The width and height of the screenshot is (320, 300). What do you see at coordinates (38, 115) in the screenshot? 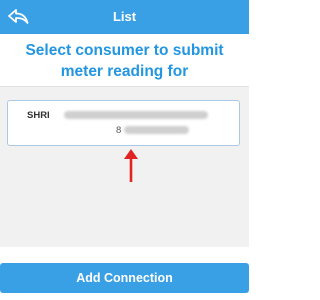
I see `consumer-name-prefix: SHRI` at bounding box center [38, 115].